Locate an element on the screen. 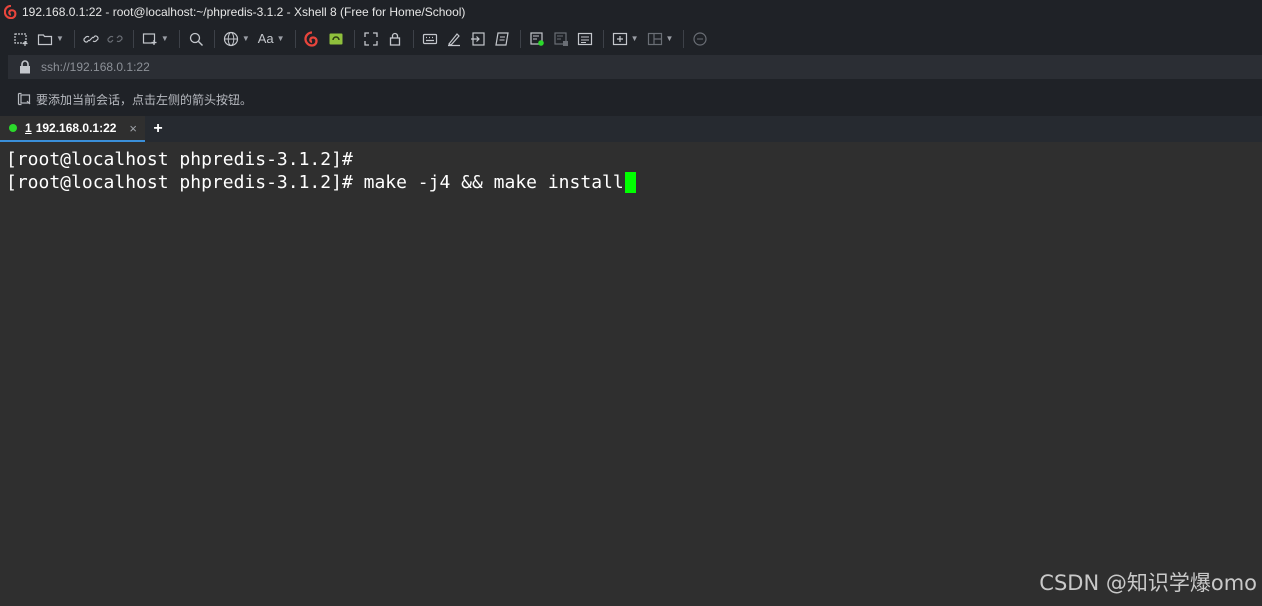  reconnect-icon is located at coordinates (91, 39).